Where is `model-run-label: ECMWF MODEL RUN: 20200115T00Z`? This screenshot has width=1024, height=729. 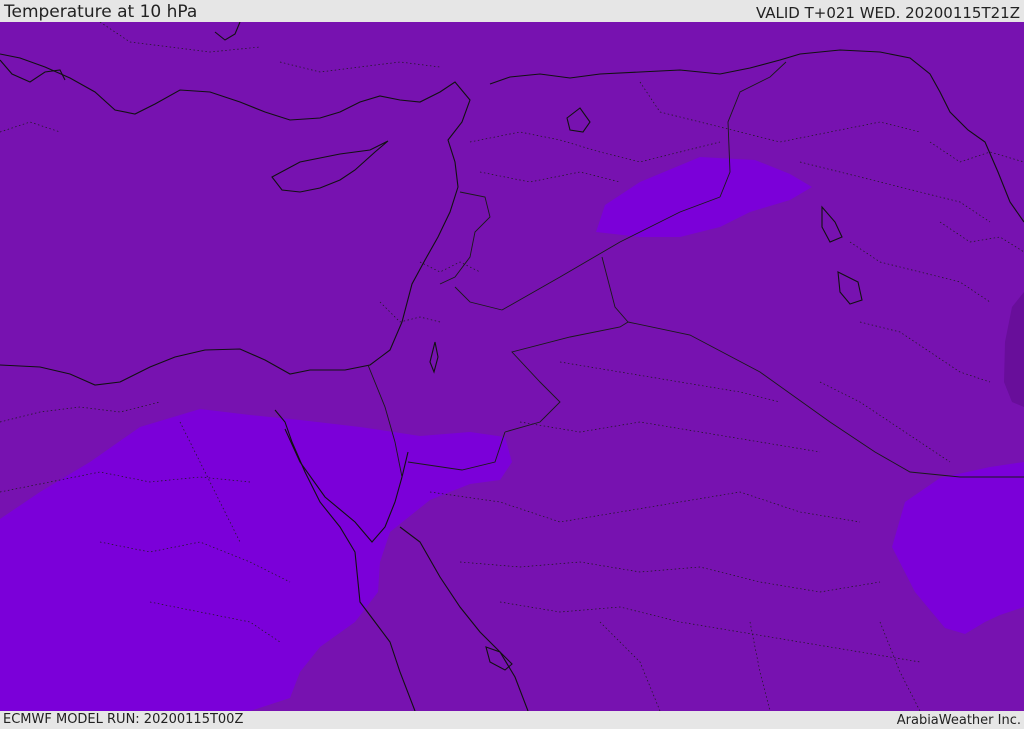
model-run-label: ECMWF MODEL RUN: 20200115T00Z is located at coordinates (123, 719).